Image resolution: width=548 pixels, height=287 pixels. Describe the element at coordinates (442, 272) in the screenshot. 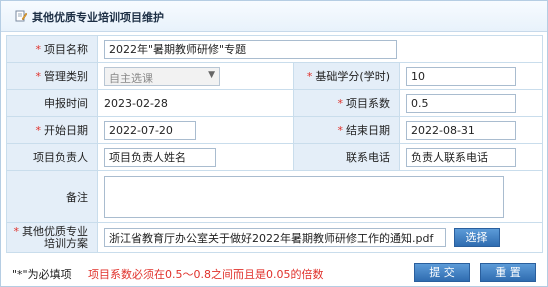

I see `submit-button: 提 交` at that location.